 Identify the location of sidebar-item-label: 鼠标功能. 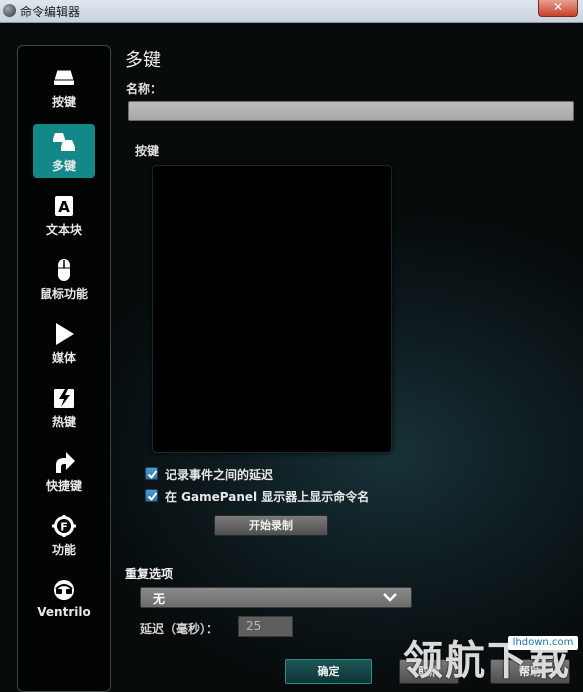
(63, 294).